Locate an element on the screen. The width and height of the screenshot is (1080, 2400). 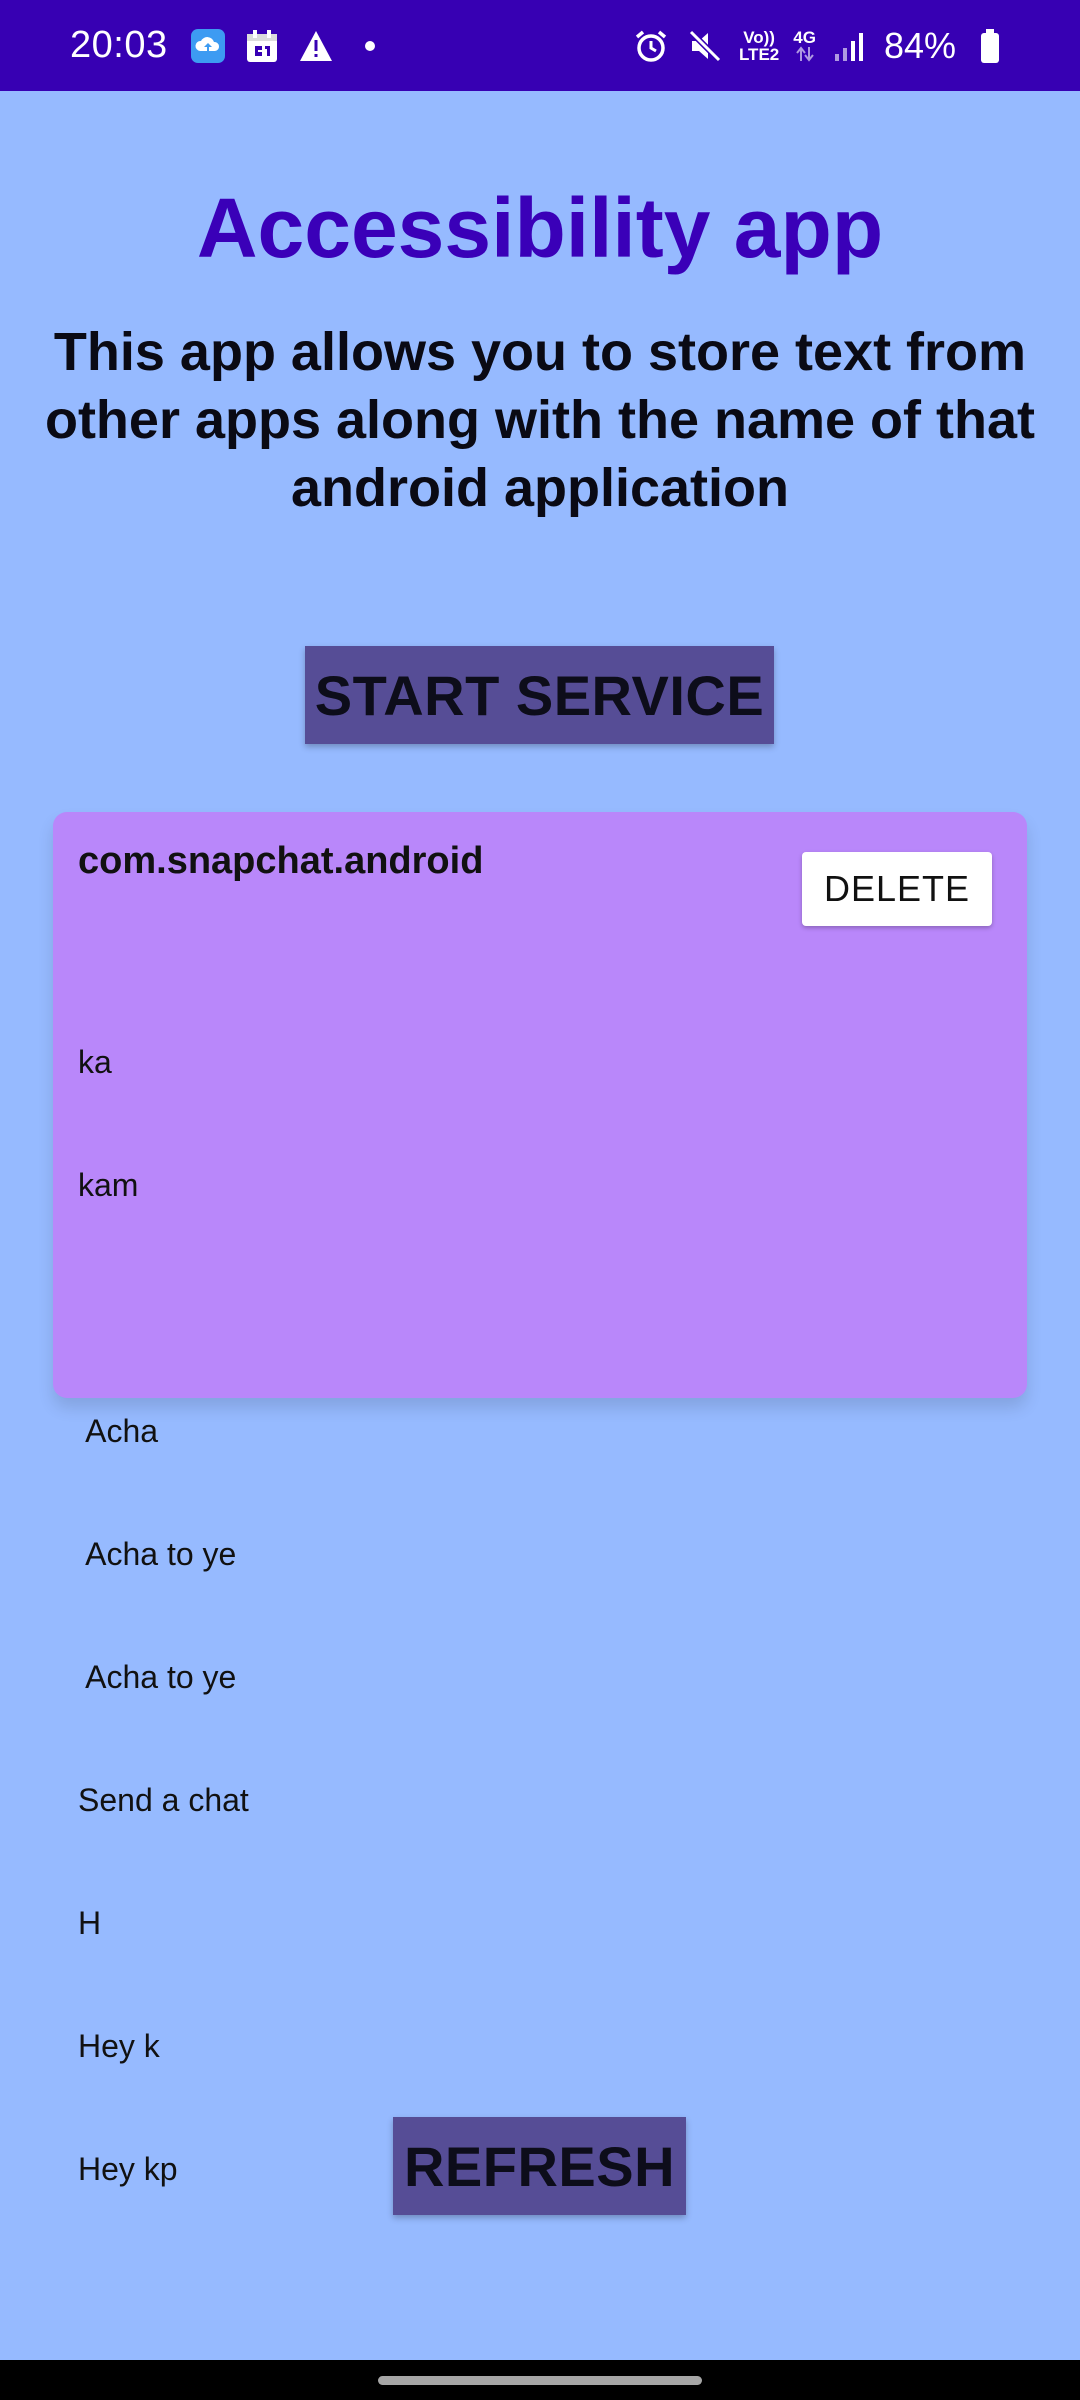
entry-line is located at coordinates (528, 1308).